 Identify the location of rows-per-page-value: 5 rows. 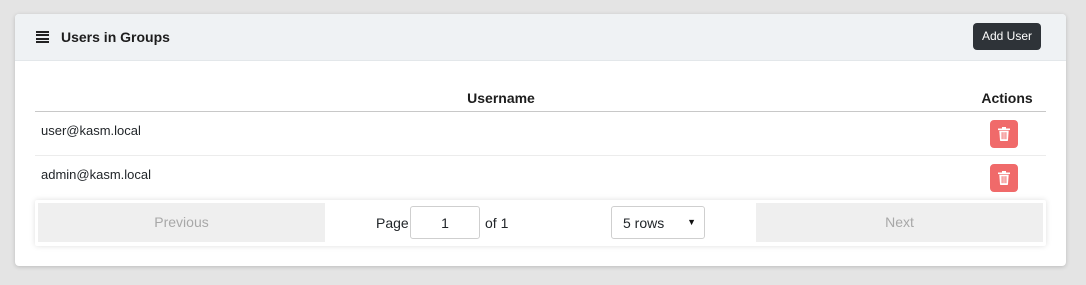
(644, 223).